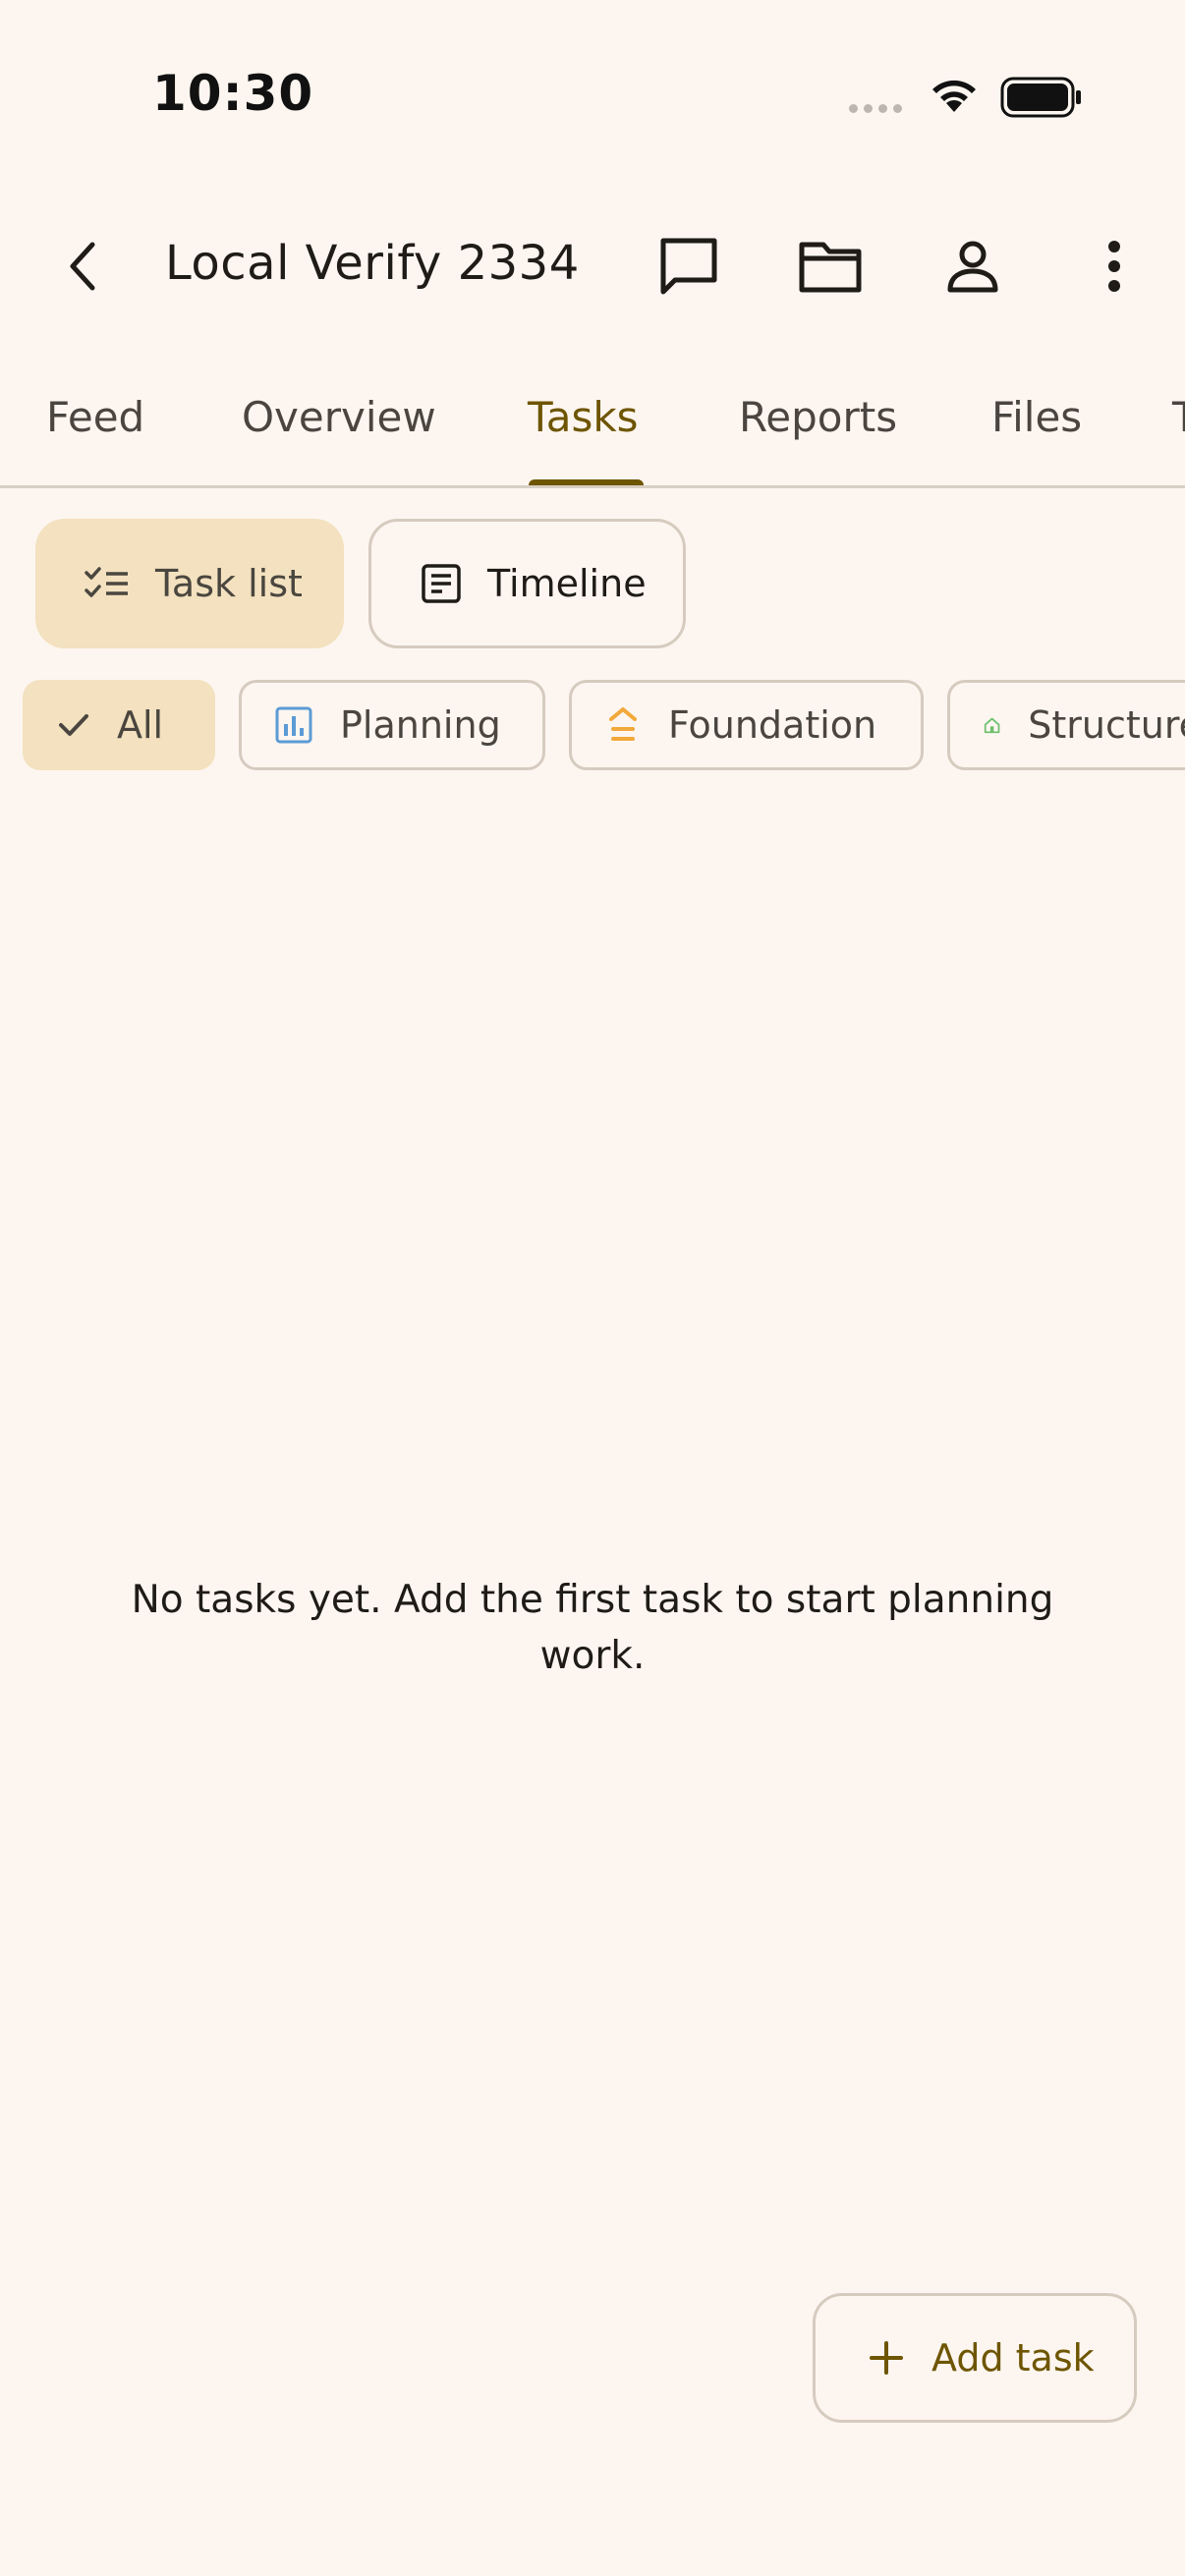  I want to click on cellular-signal-icon, so click(876, 108).